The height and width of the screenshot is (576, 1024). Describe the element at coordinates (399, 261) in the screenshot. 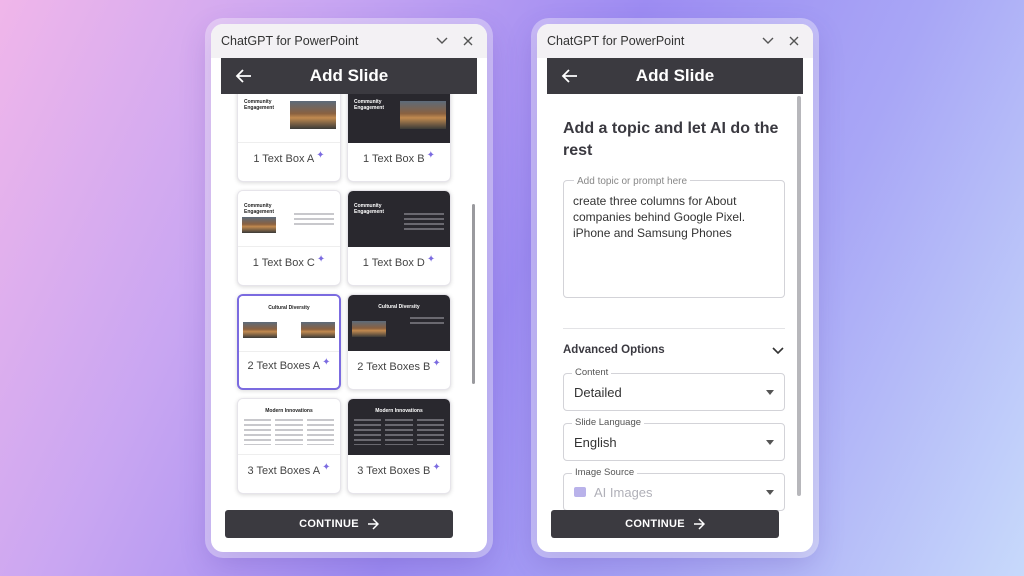

I see `card-label: 1 Text Box D ✦` at that location.